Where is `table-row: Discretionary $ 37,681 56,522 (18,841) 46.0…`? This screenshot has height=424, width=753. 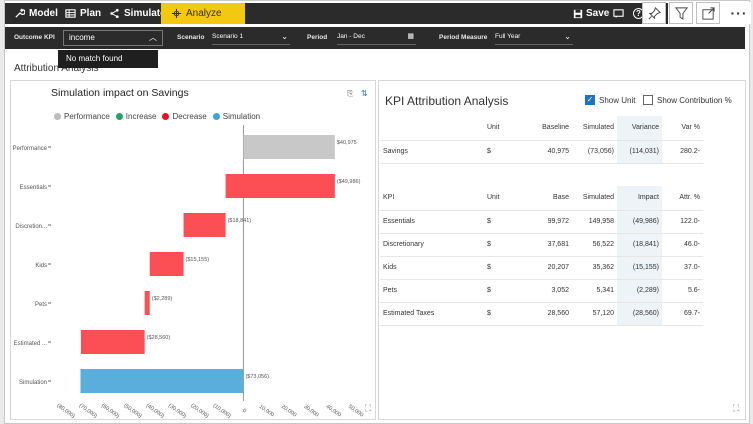
table-row: Discretionary $ 37,681 56,522 (18,841) 46.0… is located at coordinates (541, 245).